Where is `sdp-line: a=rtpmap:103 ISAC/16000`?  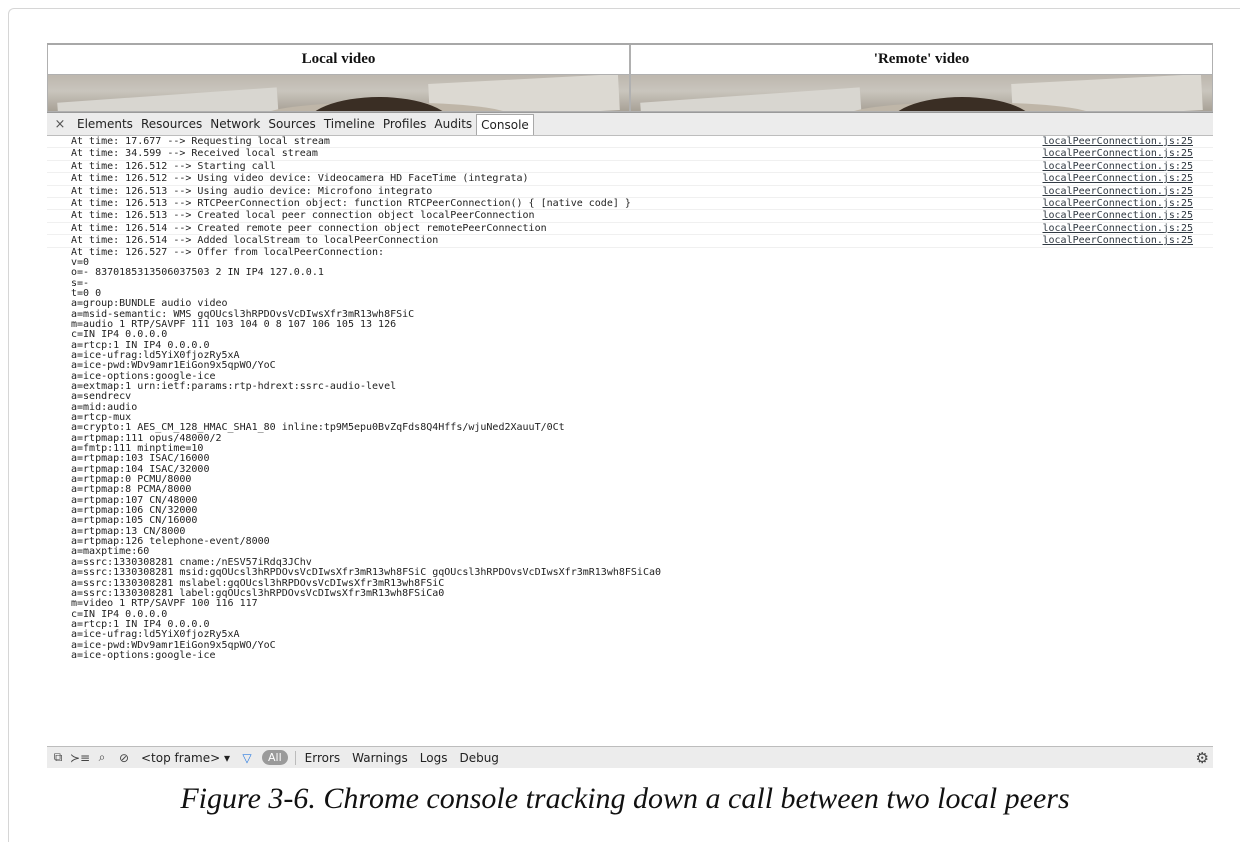 sdp-line: a=rtpmap:103 ISAC/16000 is located at coordinates (140, 459).